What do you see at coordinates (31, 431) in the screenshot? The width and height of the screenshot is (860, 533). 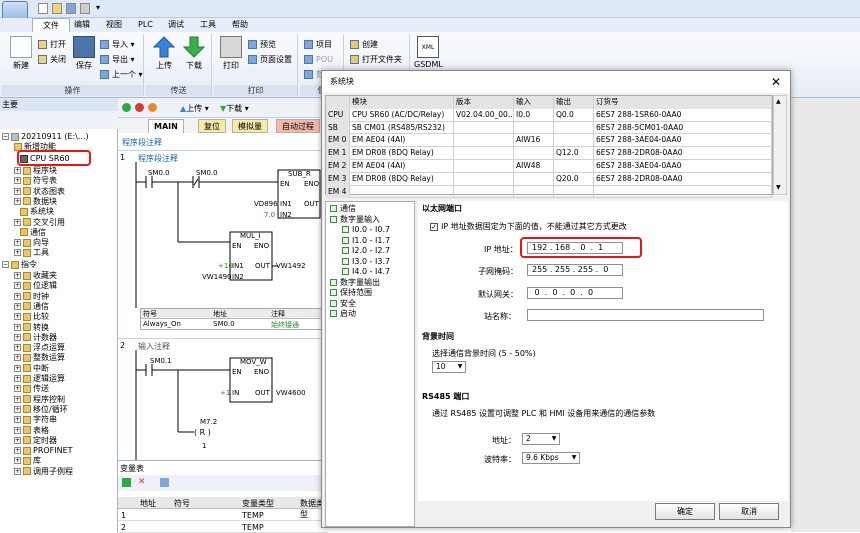 I see `instruction-folder: + 表格` at bounding box center [31, 431].